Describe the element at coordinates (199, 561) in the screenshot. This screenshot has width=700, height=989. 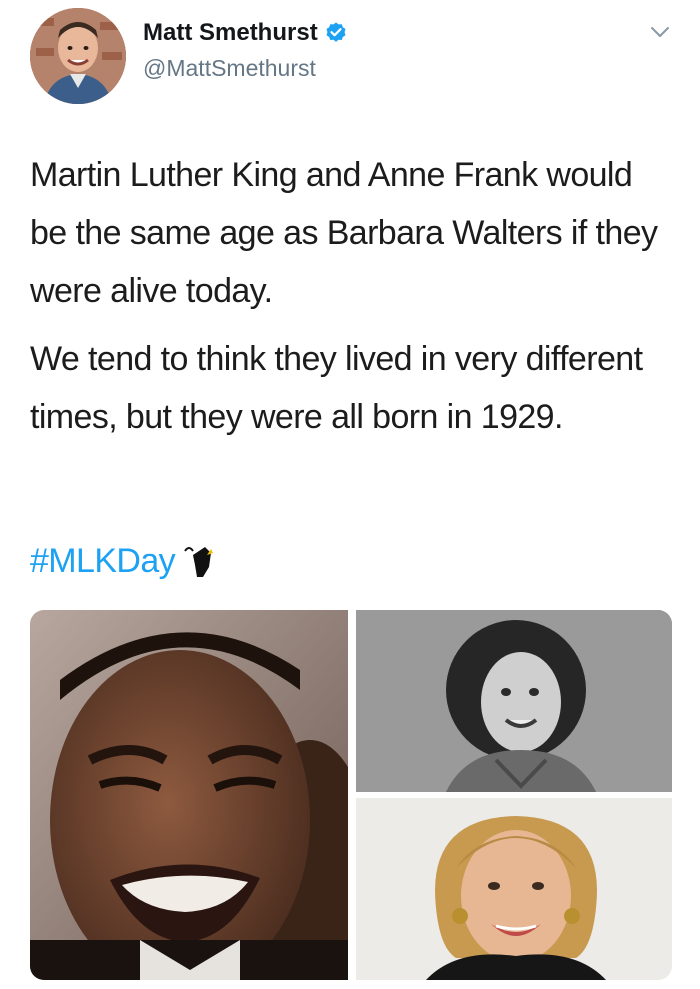
I see `raised-fist-hashflag-icon` at that location.